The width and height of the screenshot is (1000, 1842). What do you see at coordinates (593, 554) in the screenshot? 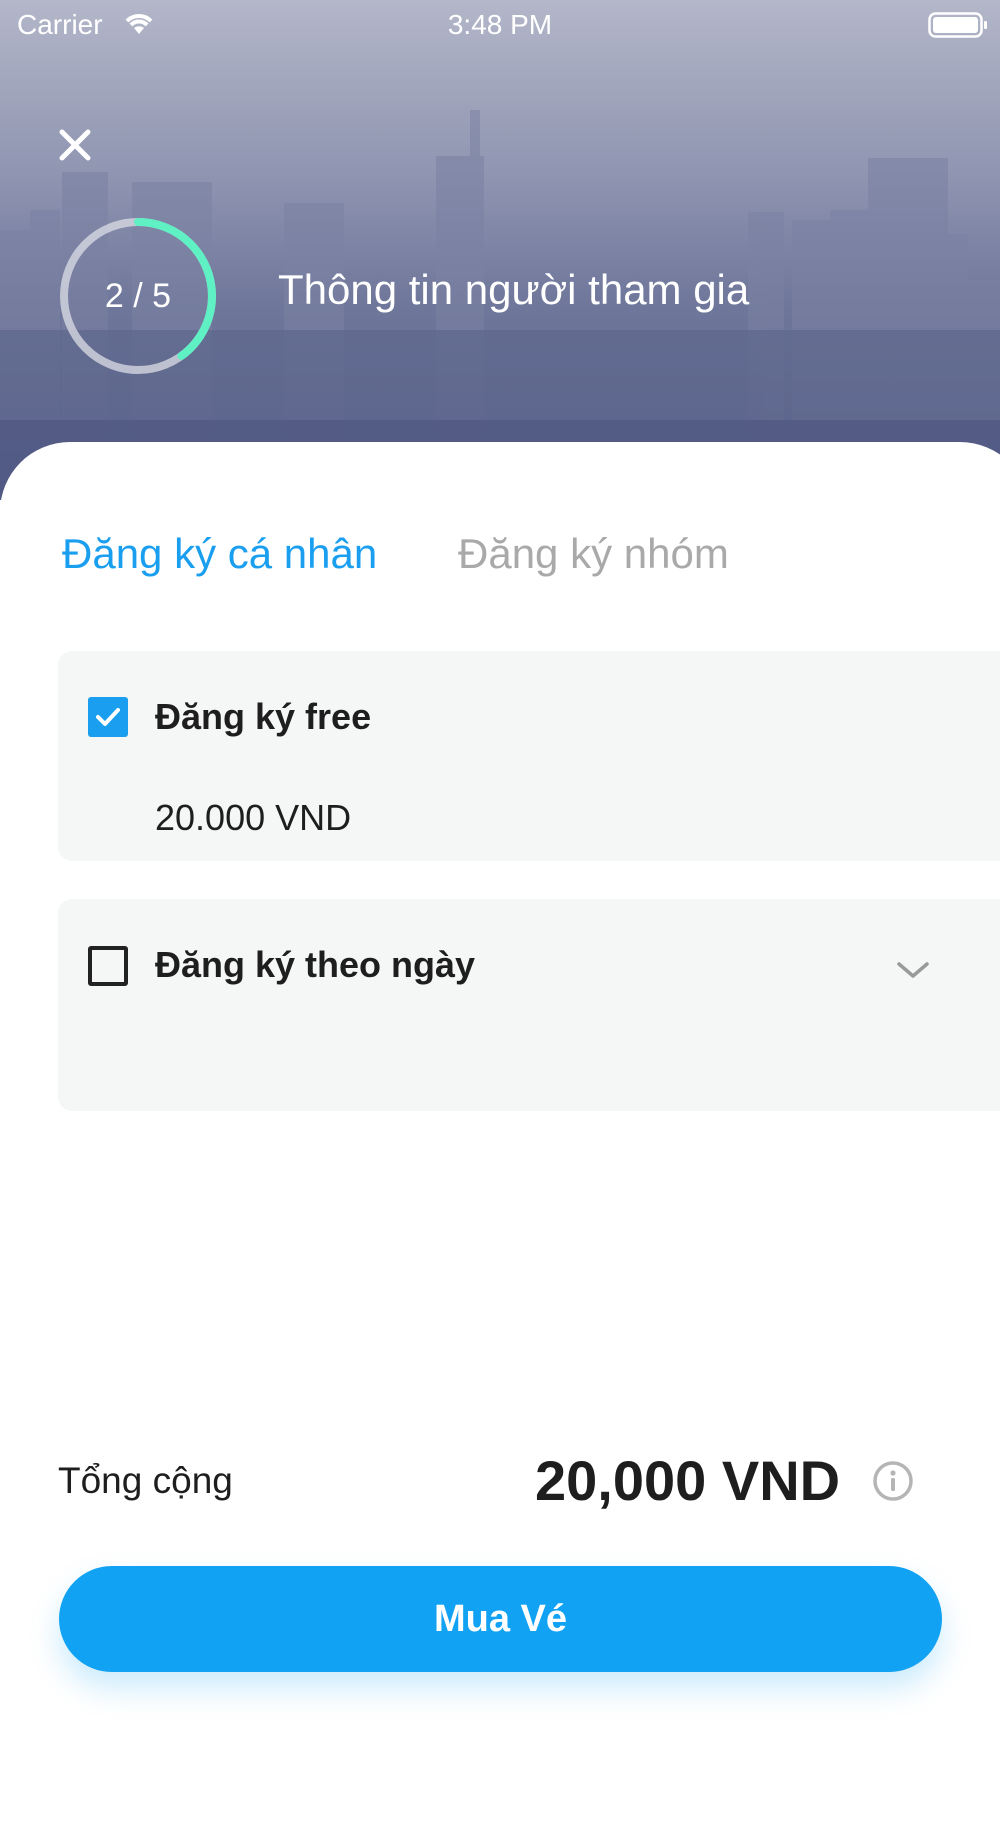
I see `tab-group: Đăng ký nhóm` at bounding box center [593, 554].